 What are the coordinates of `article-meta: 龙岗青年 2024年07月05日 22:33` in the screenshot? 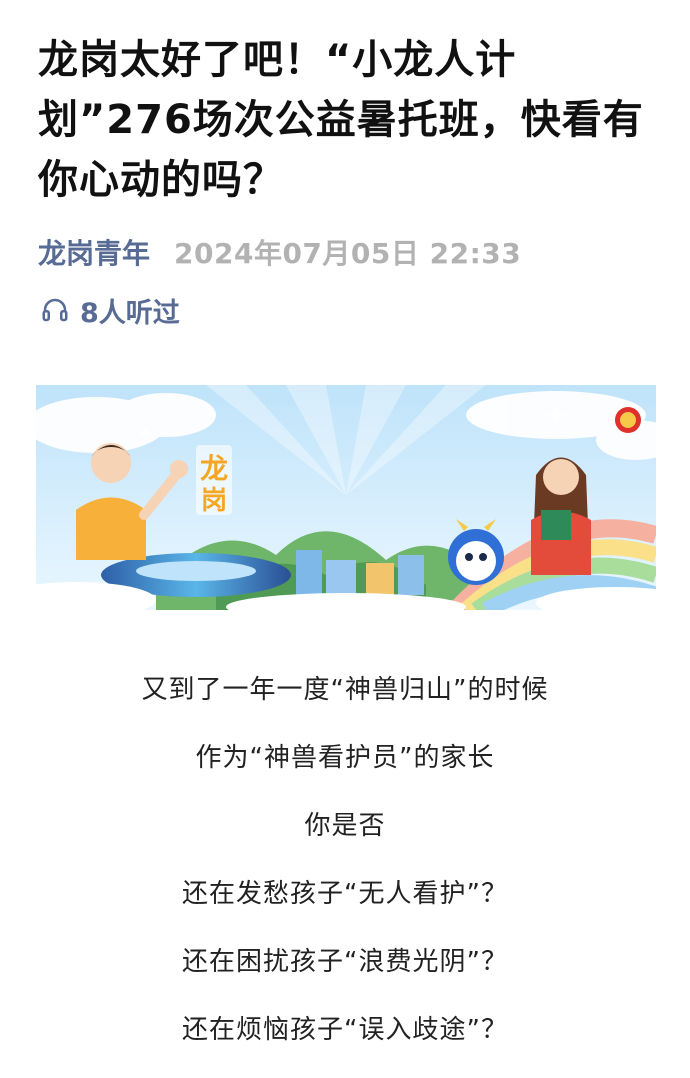 It's located at (279, 252).